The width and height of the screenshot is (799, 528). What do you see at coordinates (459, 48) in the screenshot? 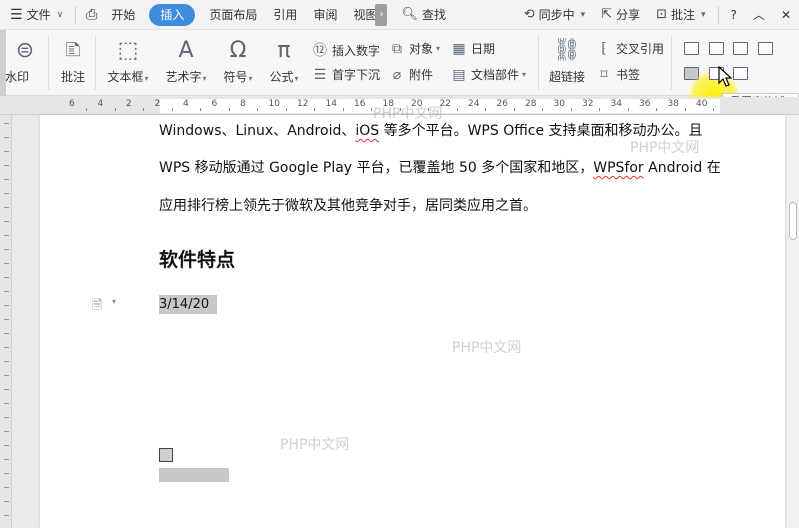
I see `calendar-icon: ▦` at bounding box center [459, 48].